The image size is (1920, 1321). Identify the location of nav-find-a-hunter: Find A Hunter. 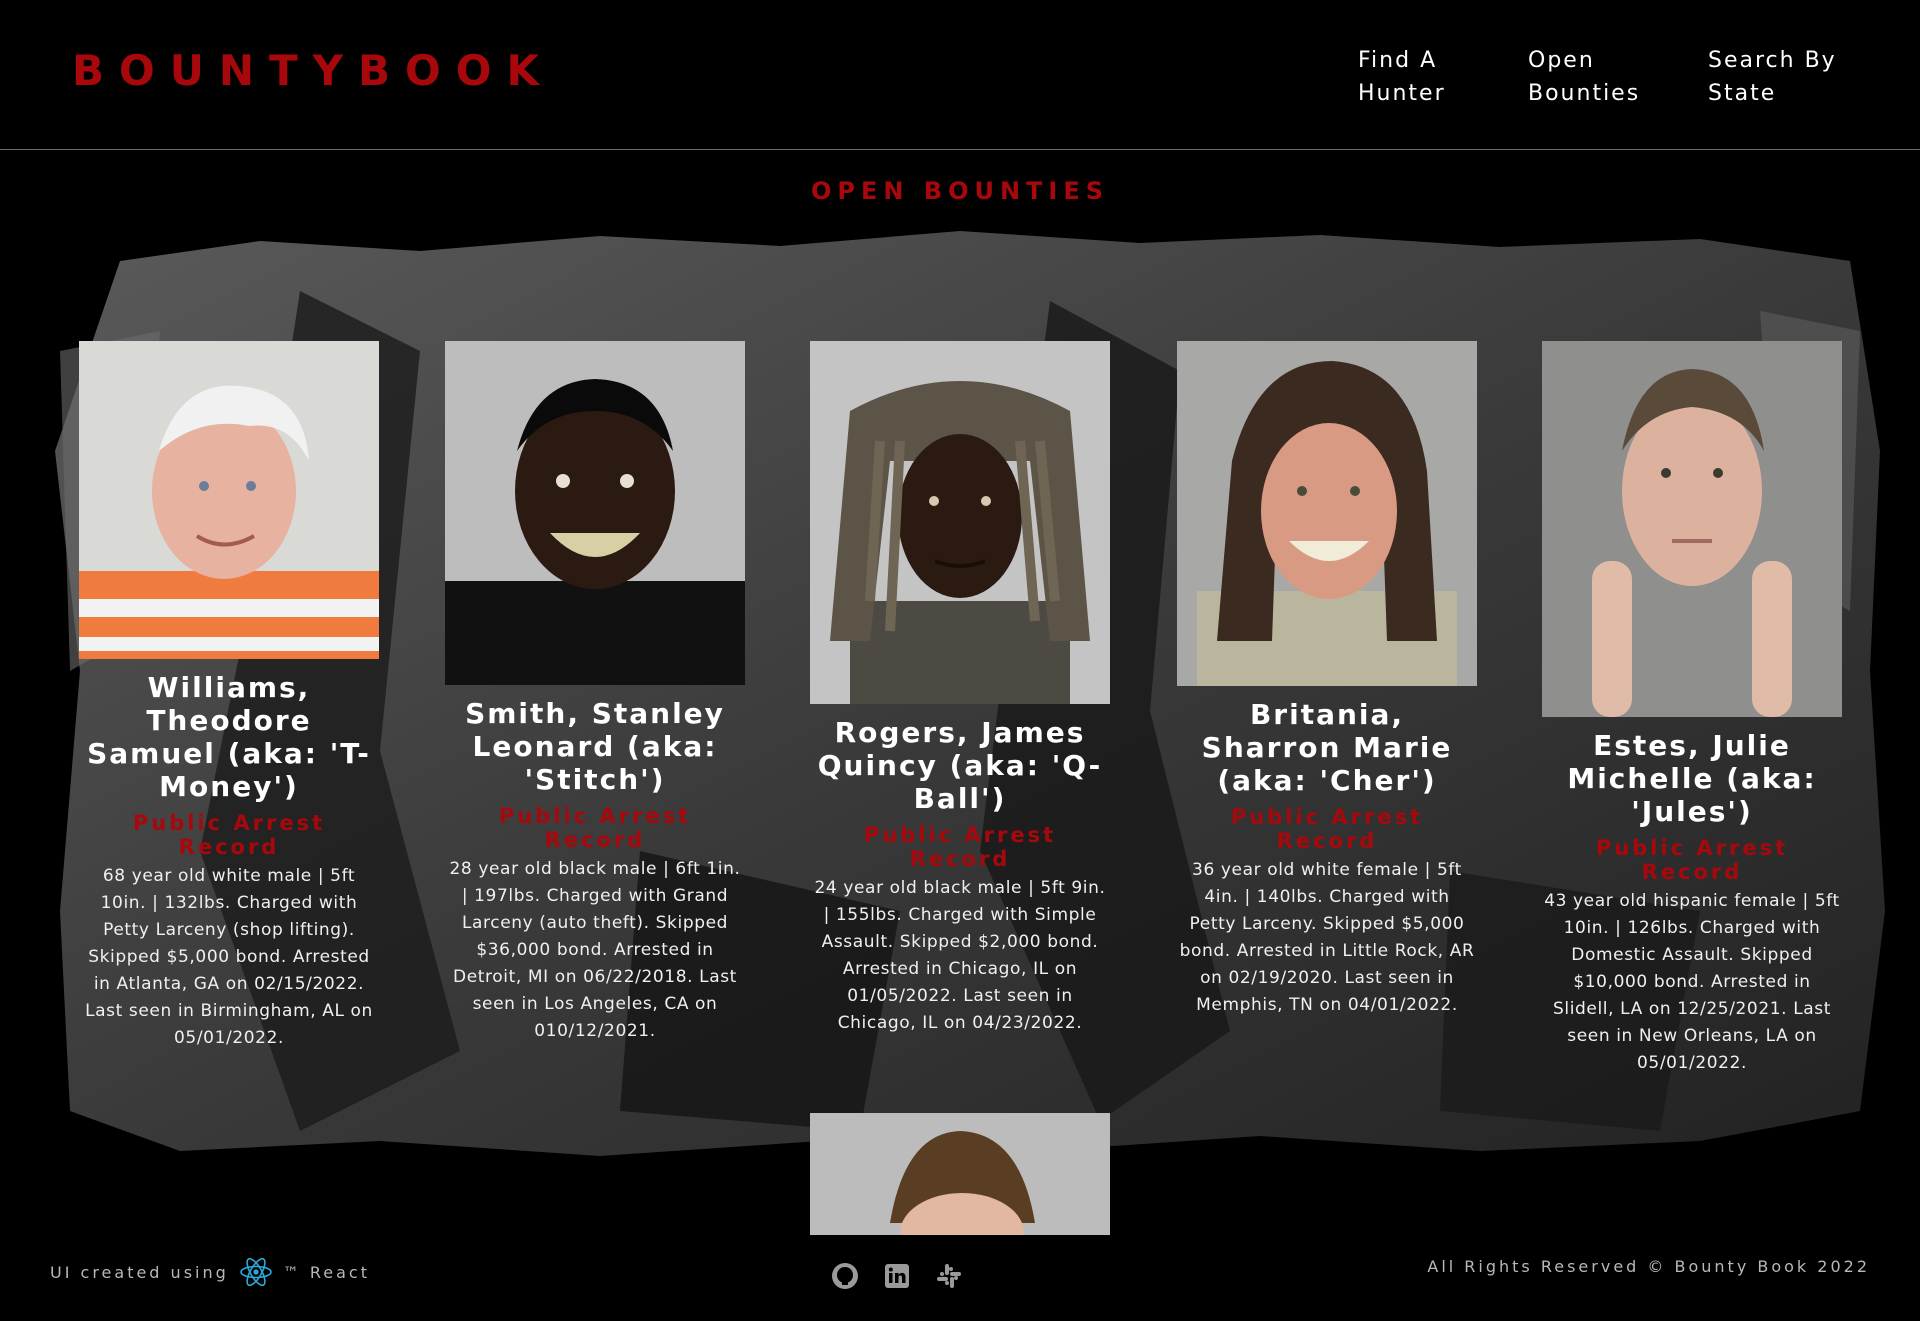
(1402, 77).